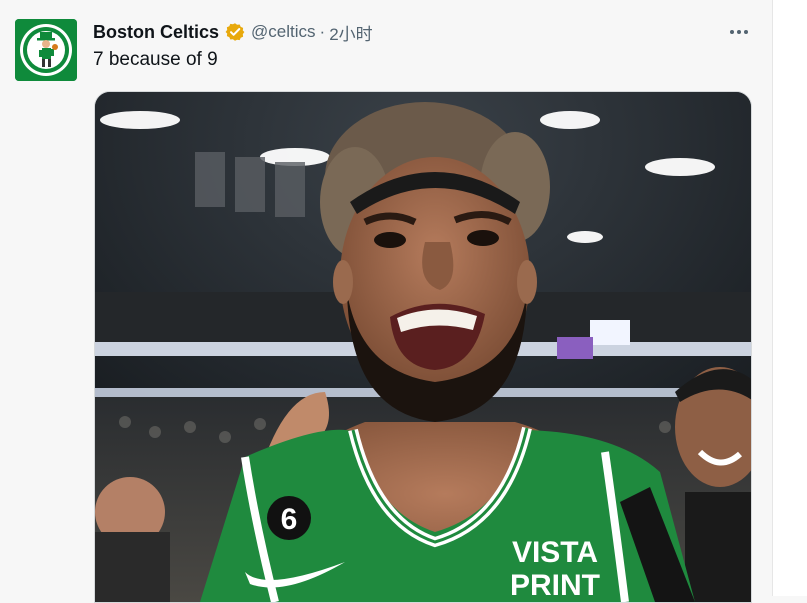 Image resolution: width=807 pixels, height=603 pixels. What do you see at coordinates (789, 298) in the screenshot?
I see `right-rail` at bounding box center [789, 298].